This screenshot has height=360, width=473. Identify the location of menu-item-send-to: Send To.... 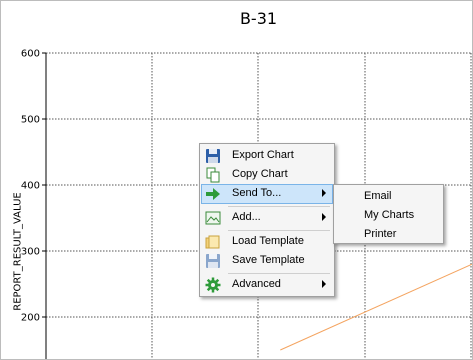
(267, 194).